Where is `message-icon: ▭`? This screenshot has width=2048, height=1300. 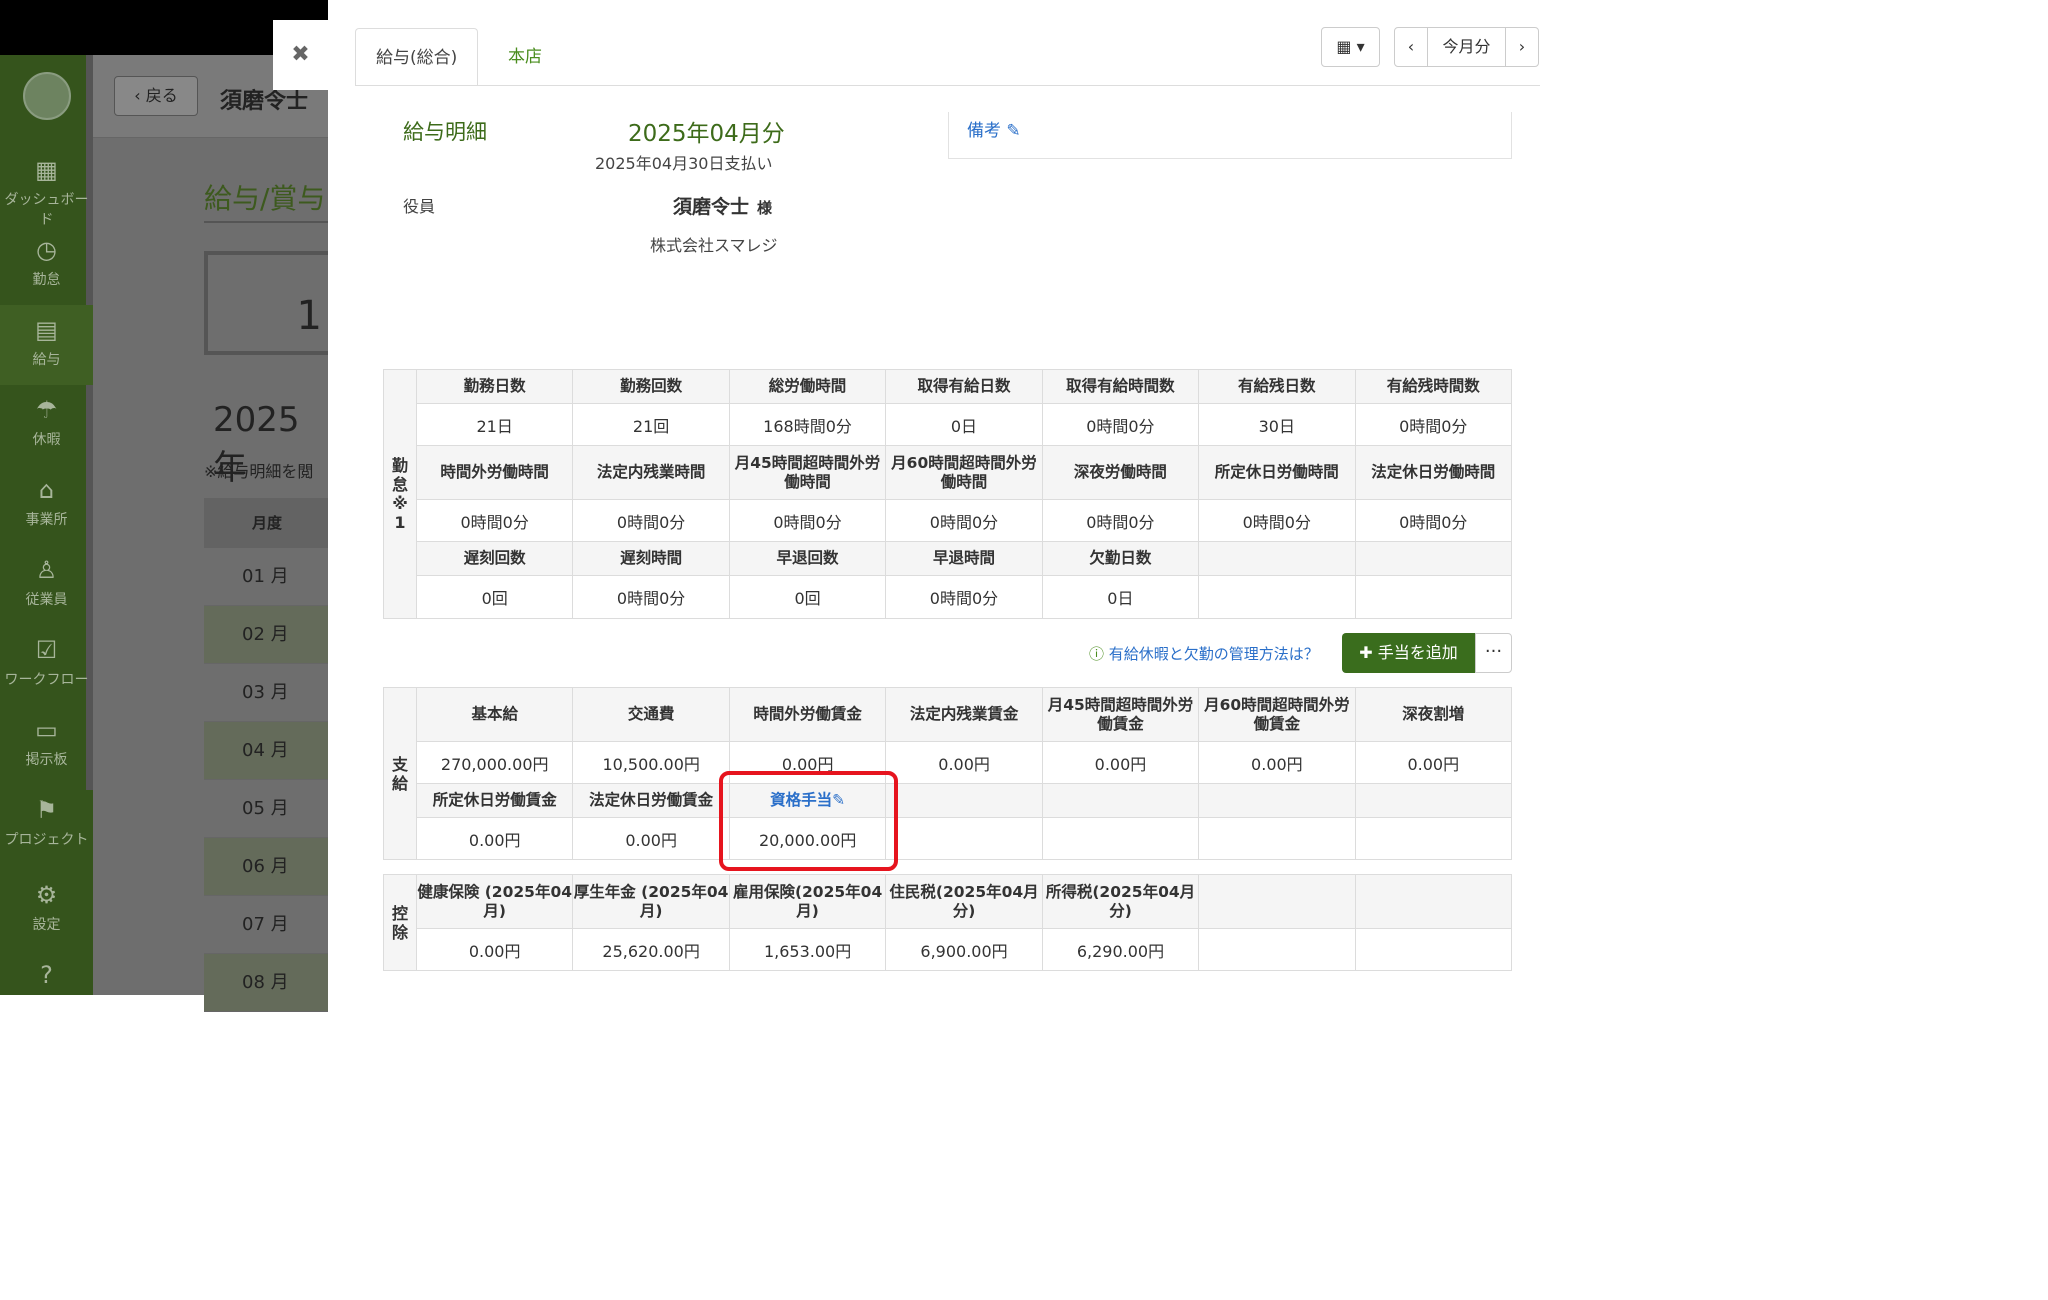 message-icon: ▭ is located at coordinates (46, 730).